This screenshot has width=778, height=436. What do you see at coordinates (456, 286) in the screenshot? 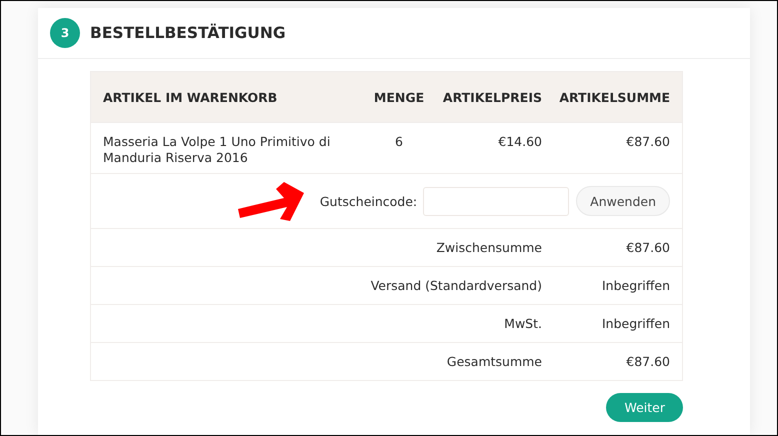
I see `summary-label: Versand (Standardversand)` at bounding box center [456, 286].